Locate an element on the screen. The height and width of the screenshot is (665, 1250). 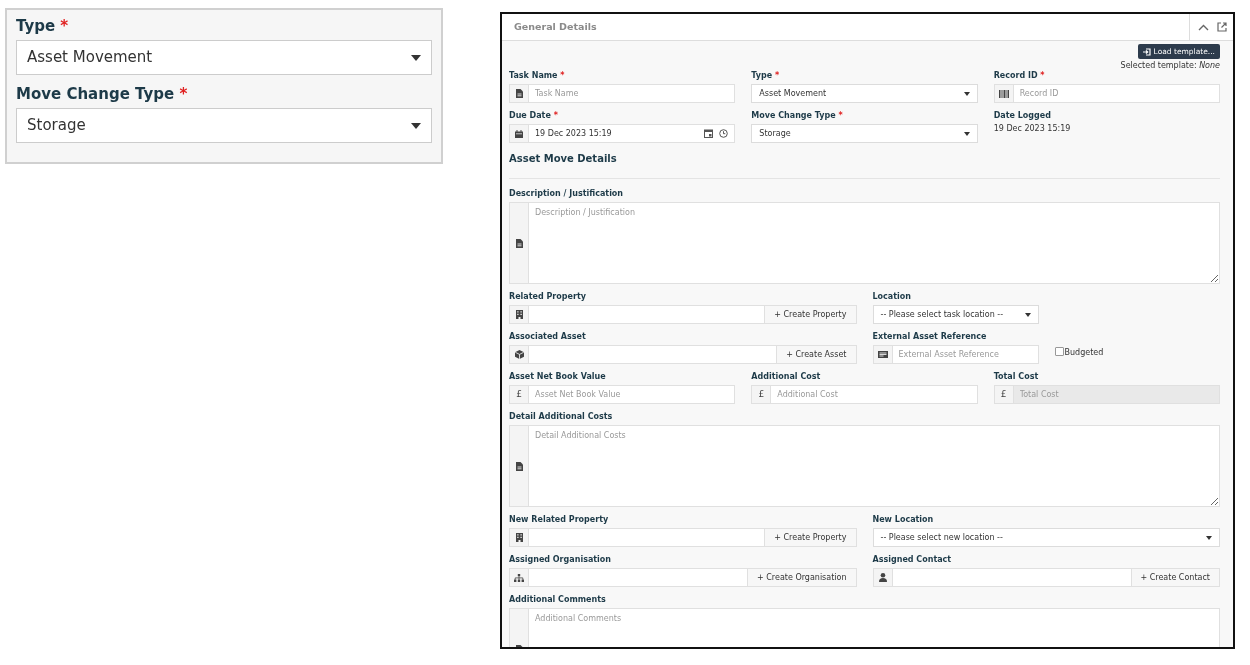
cube-icon is located at coordinates (519, 354).